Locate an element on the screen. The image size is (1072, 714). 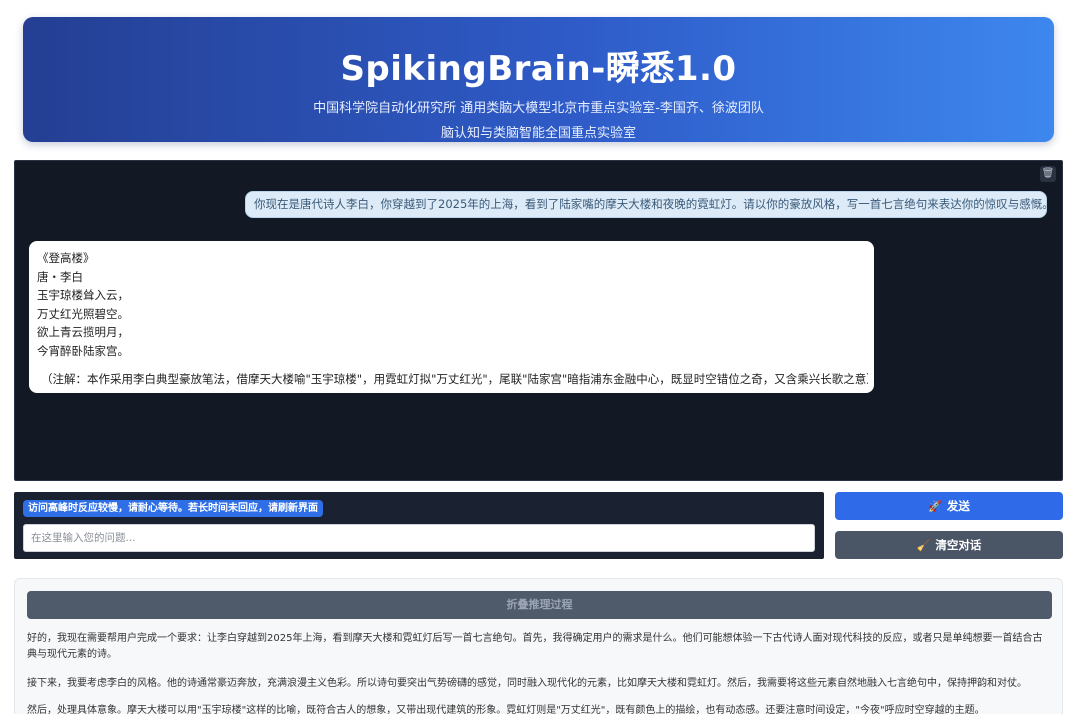
input-panel: 访问高峰时反应较慢，请耐心等待。若长时间未回应，请刷新界面 is located at coordinates (419, 525).